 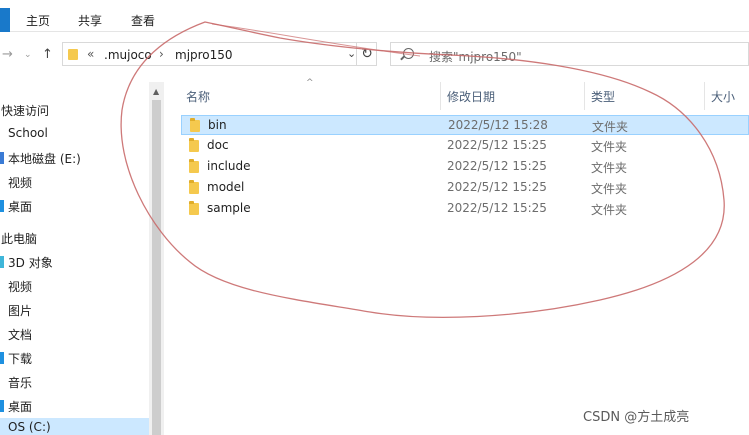 I want to click on ribbon: 主页 共享 查看, so click(x=374, y=16).